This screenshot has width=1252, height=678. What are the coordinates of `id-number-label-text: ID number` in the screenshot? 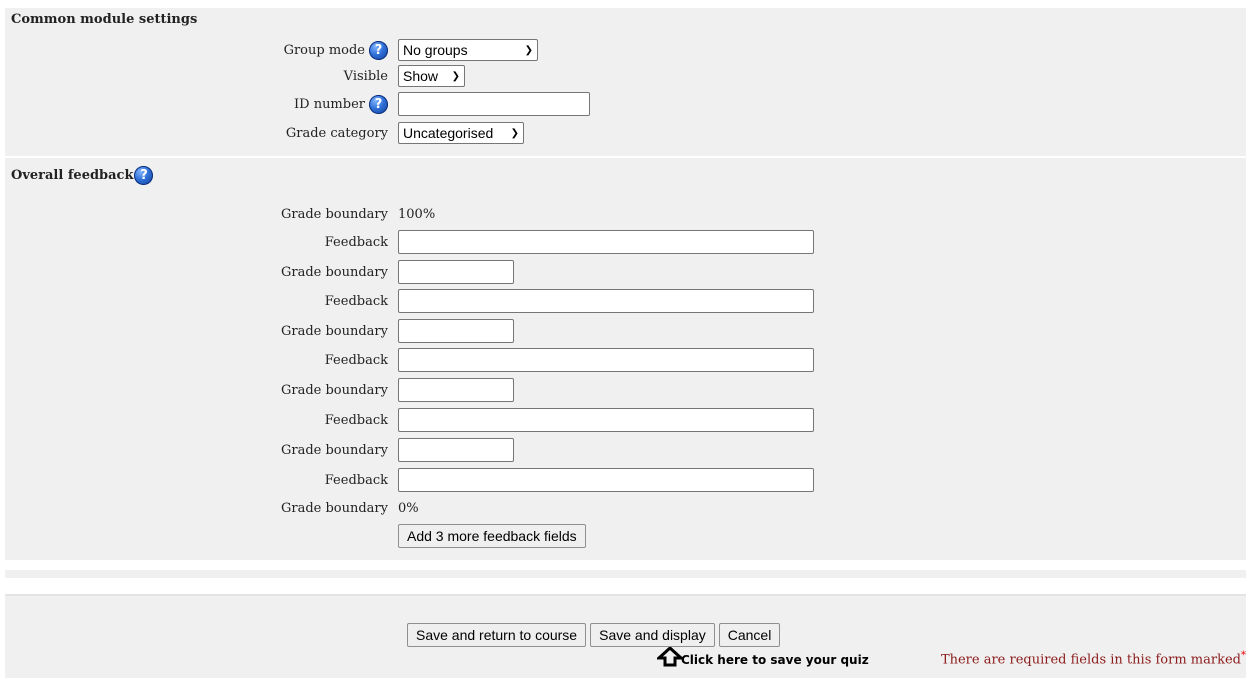 It's located at (329, 104).